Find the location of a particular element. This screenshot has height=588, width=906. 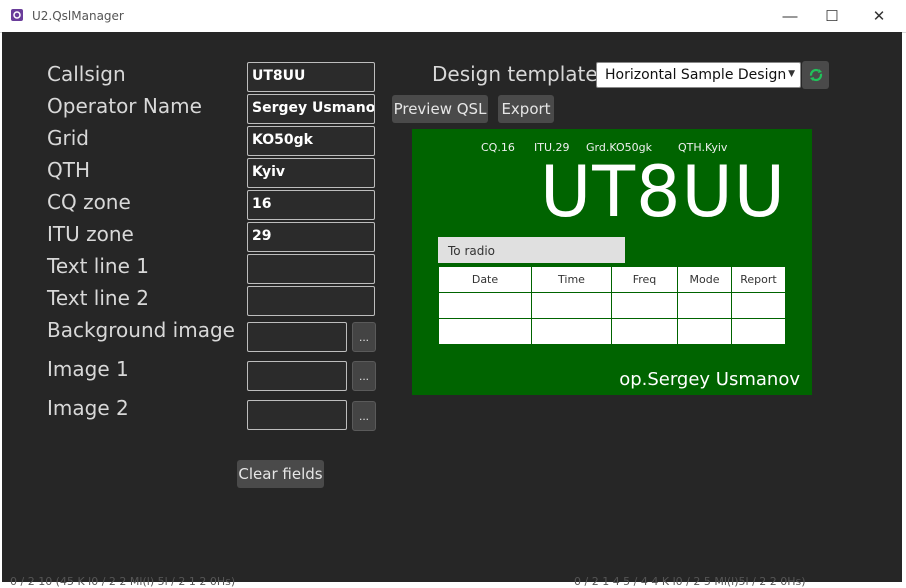

qsl-log-table: Date Time Freq Mode Report is located at coordinates (612, 305).